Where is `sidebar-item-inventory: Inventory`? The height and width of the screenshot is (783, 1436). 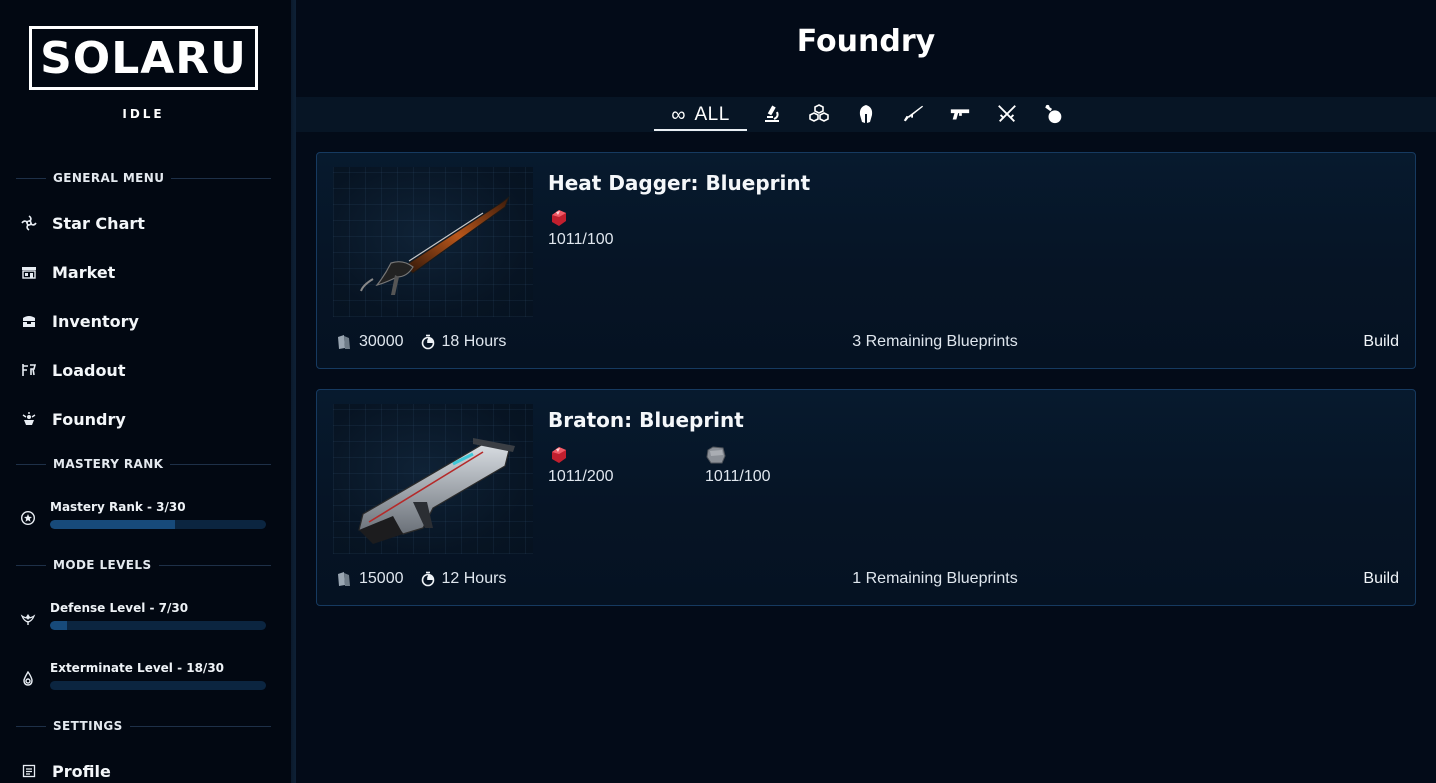
sidebar-item-inventory: Inventory is located at coordinates (79, 321).